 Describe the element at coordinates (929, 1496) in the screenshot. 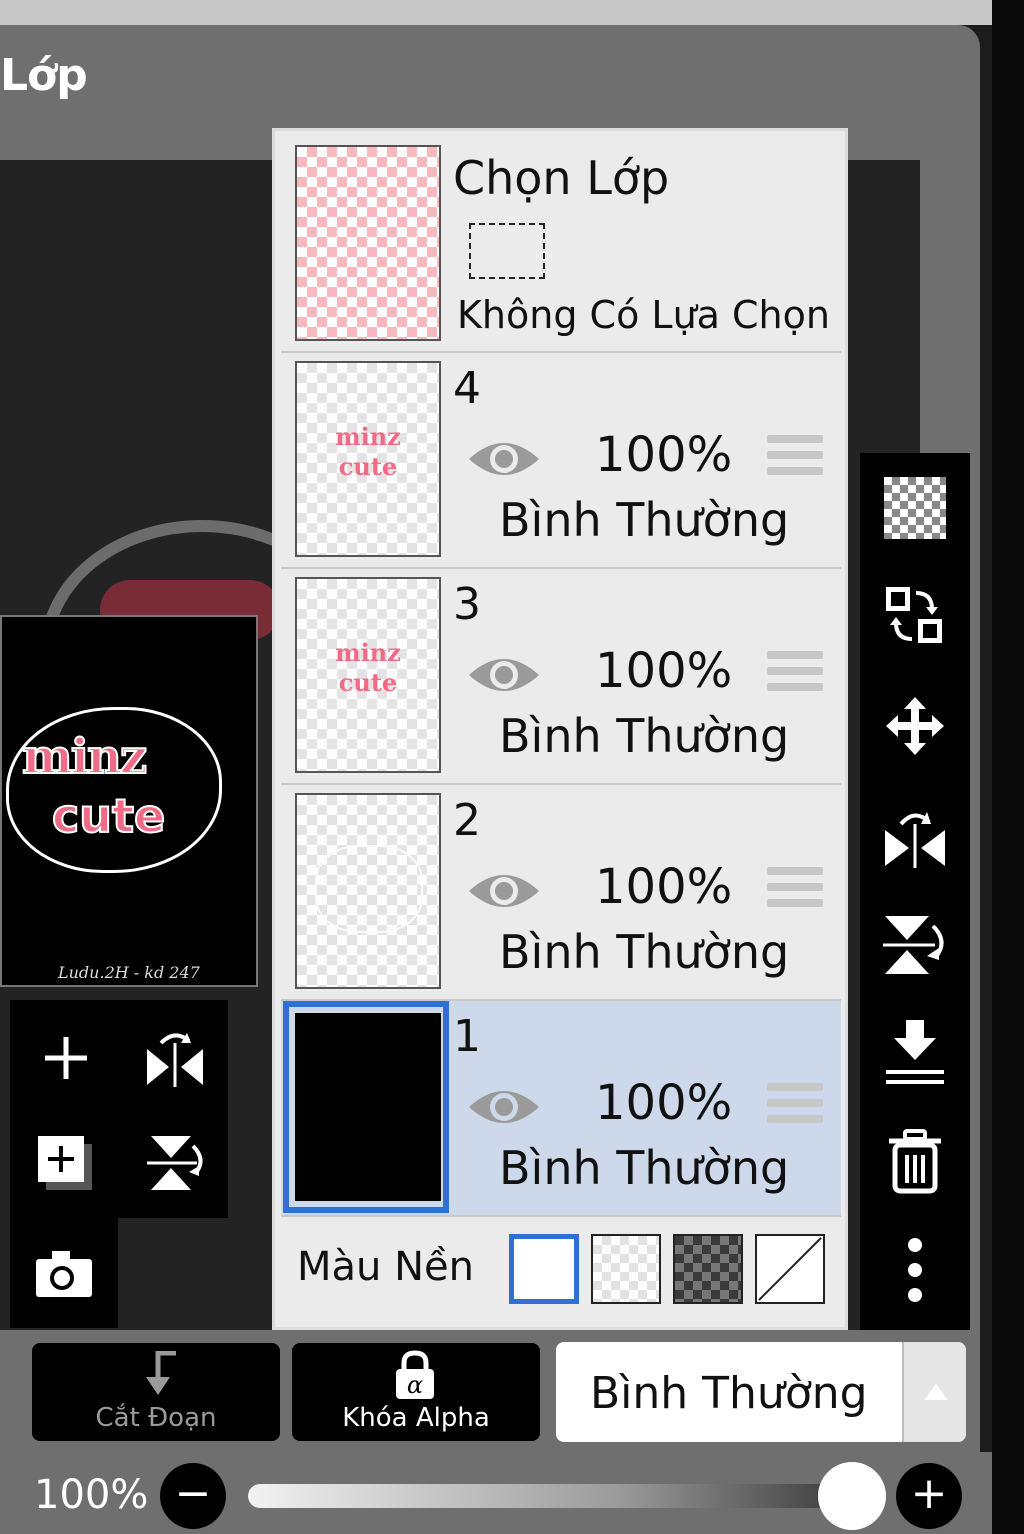

I see `increase-opacity-button: +` at that location.